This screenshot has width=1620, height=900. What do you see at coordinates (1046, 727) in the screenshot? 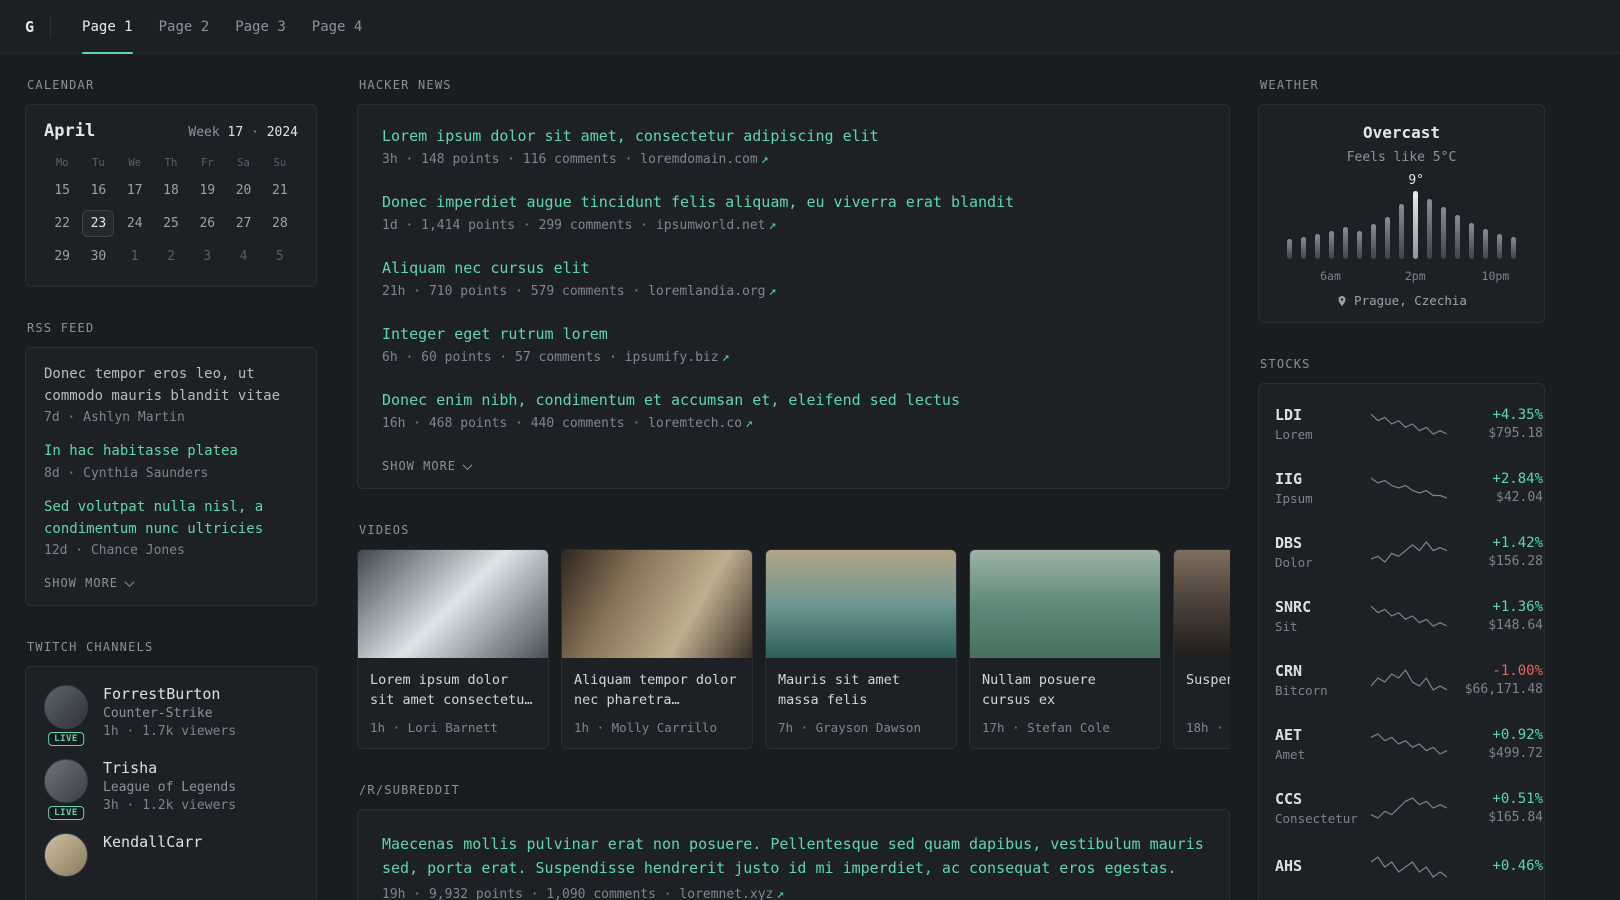
I see `video-meta: 17h · Stefan Cole` at bounding box center [1046, 727].